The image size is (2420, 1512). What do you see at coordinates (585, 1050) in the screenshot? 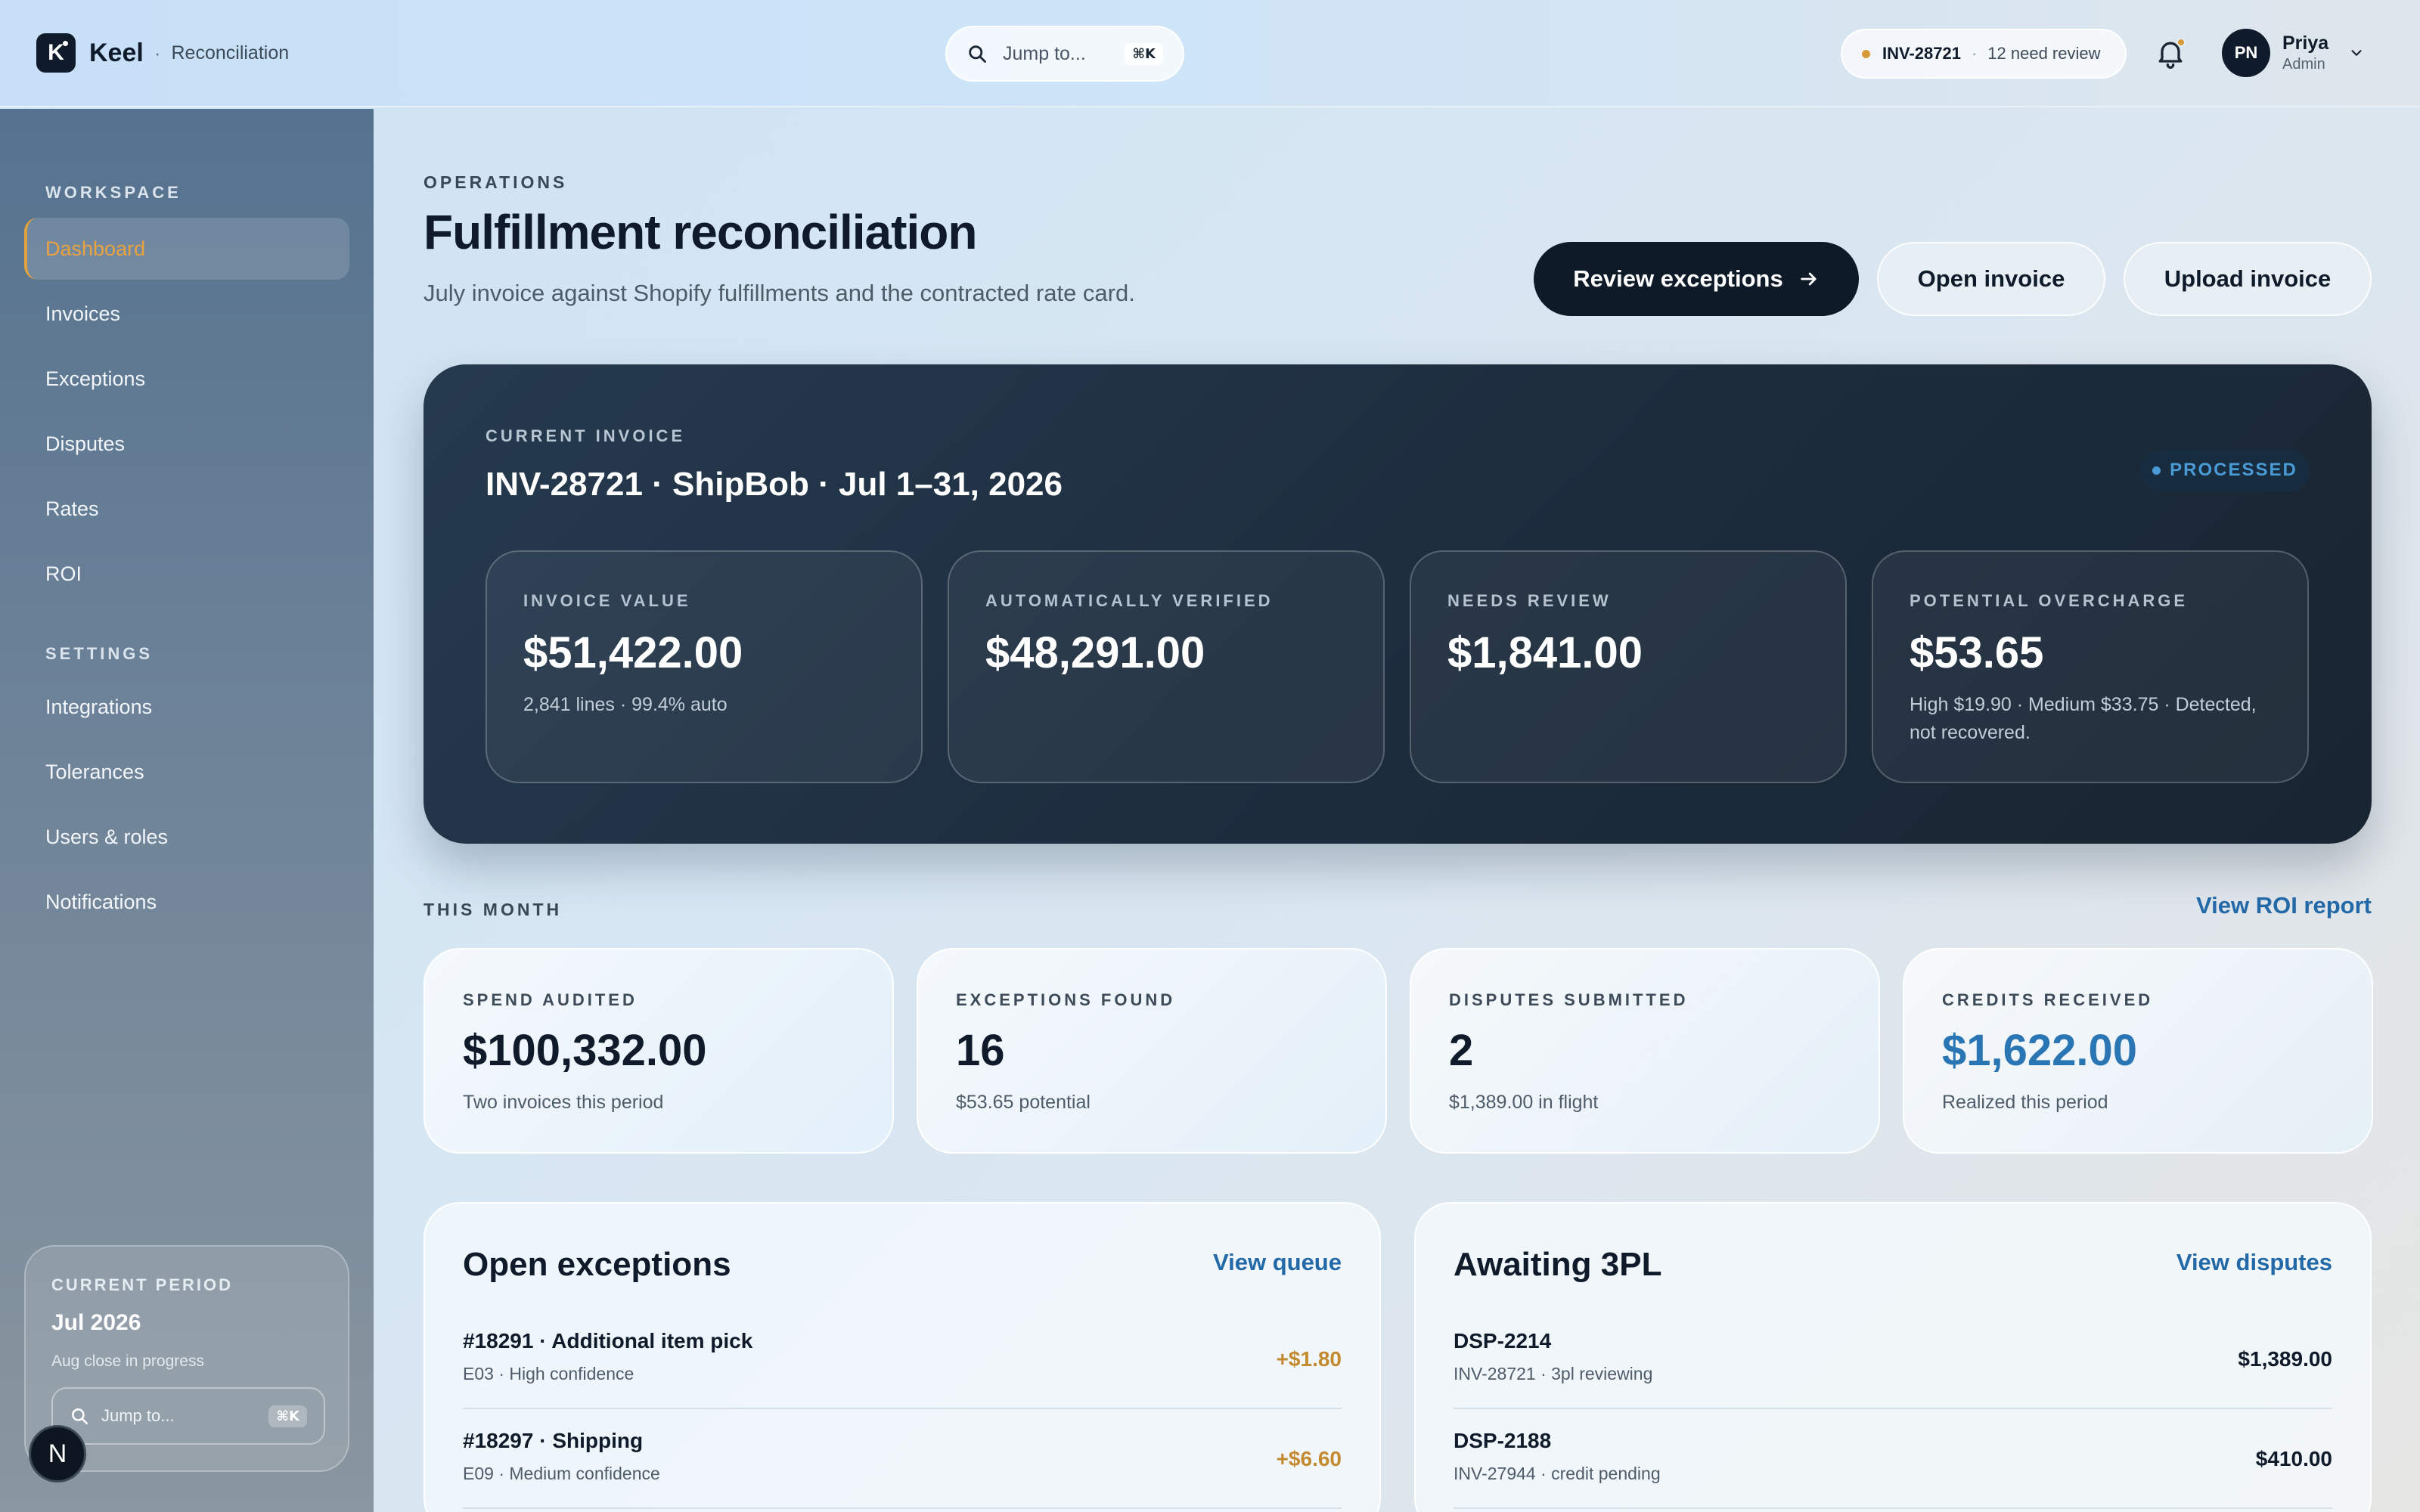
I see `metric-value: $100,332.00` at bounding box center [585, 1050].